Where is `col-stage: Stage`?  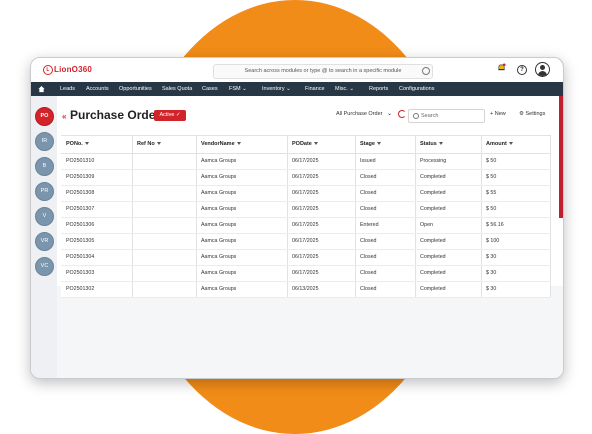 col-stage: Stage is located at coordinates (370, 144).